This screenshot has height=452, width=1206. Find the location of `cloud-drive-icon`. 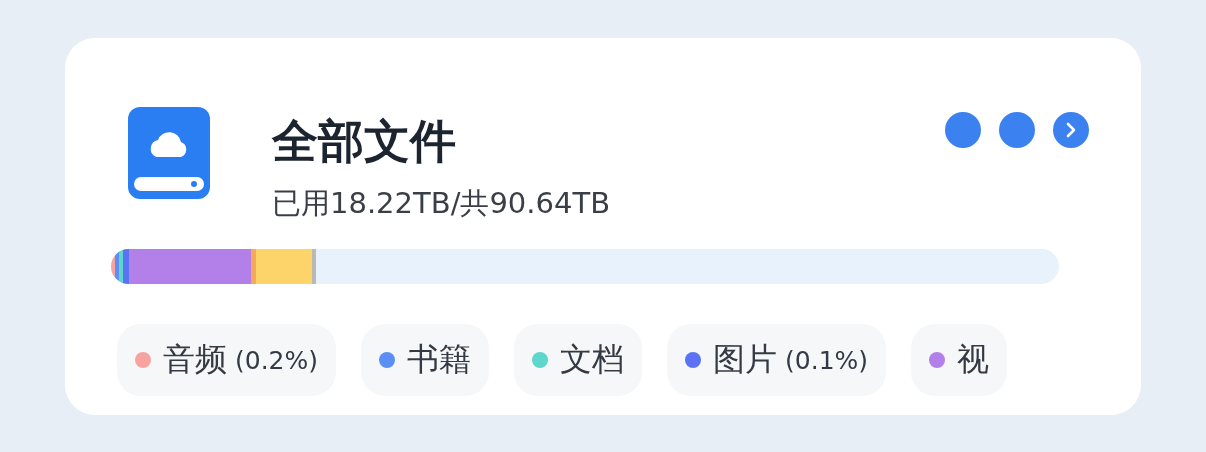

cloud-drive-icon is located at coordinates (169, 153).